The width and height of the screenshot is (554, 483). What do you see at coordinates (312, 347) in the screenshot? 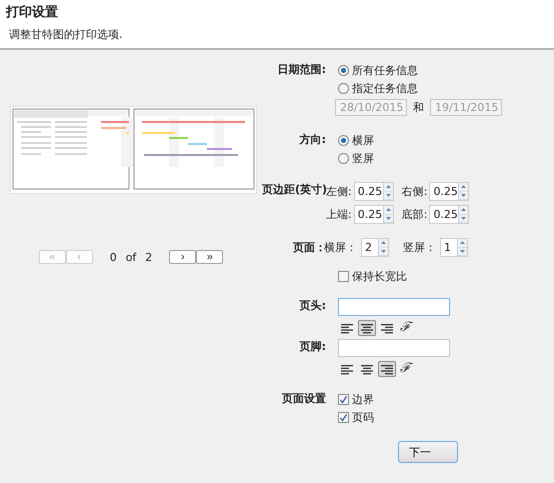
I see `page-footer-label: 页脚:` at bounding box center [312, 347].